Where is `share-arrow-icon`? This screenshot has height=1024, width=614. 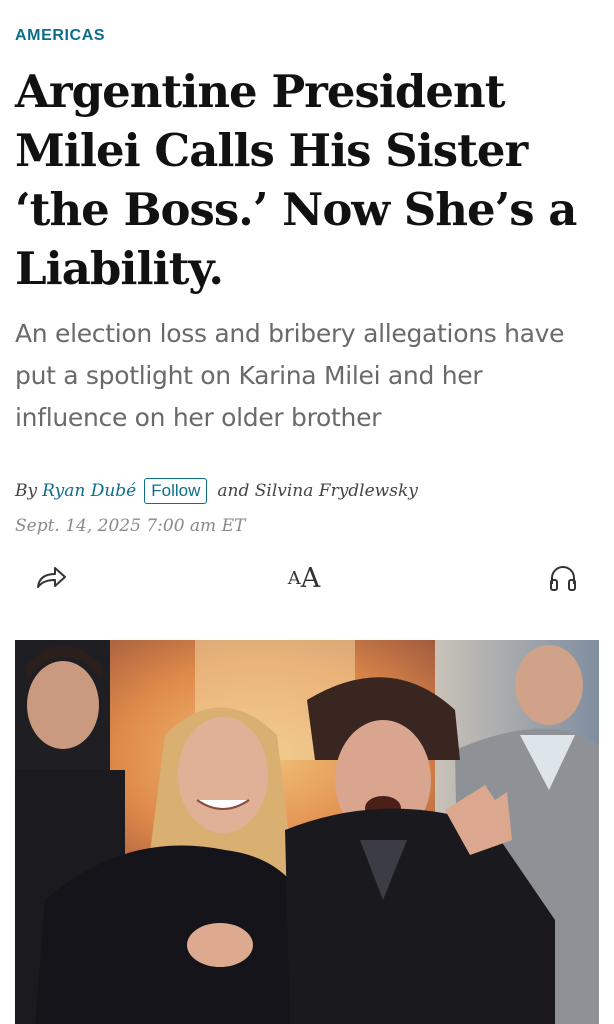 share-arrow-icon is located at coordinates (51, 577).